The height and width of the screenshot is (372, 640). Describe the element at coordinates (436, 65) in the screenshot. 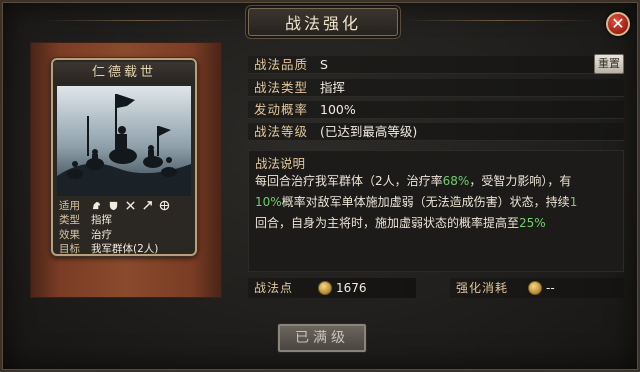

I see `field-quality: 战法品质 S` at that location.